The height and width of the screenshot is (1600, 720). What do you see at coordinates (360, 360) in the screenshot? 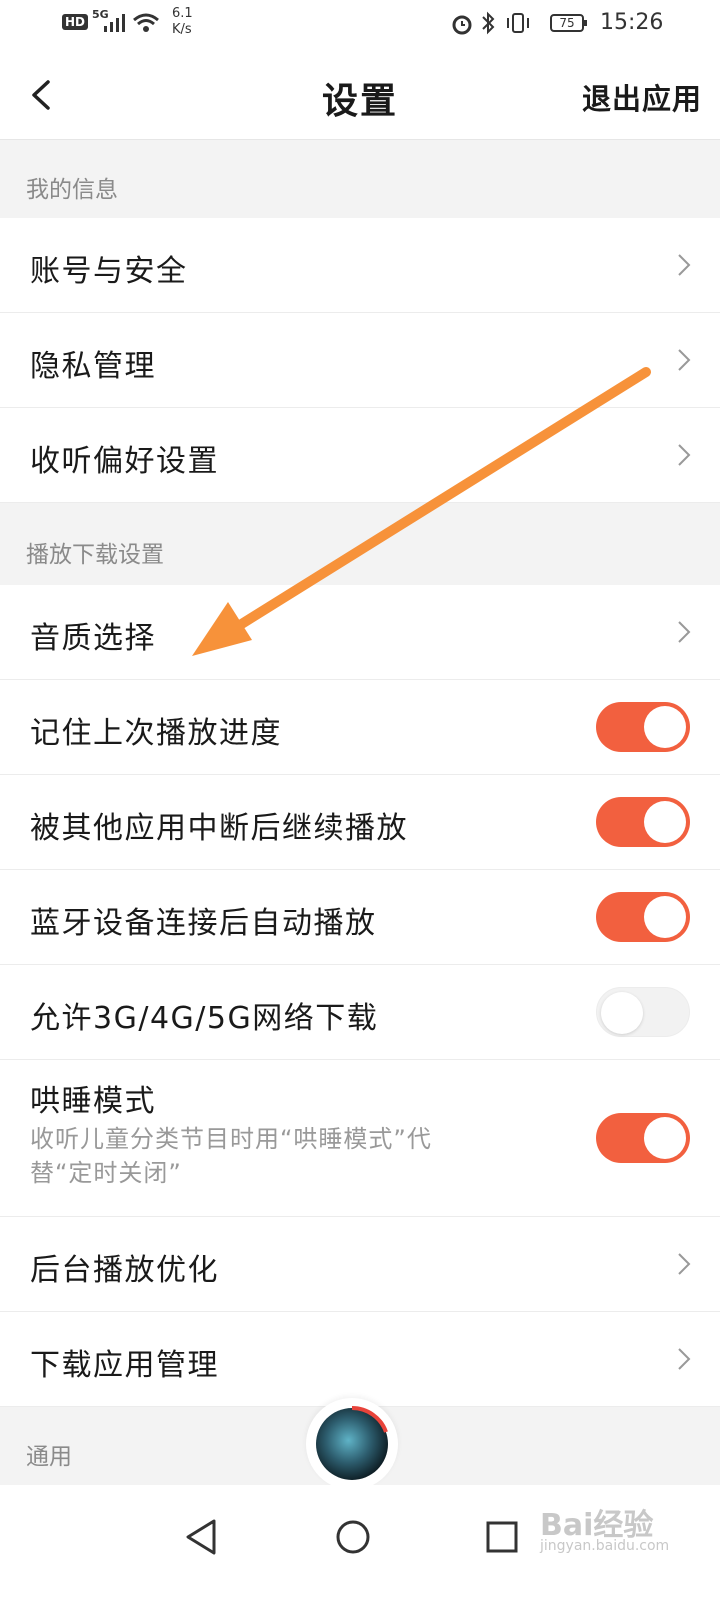
I see `row-privacy: 隐私管理` at bounding box center [360, 360].